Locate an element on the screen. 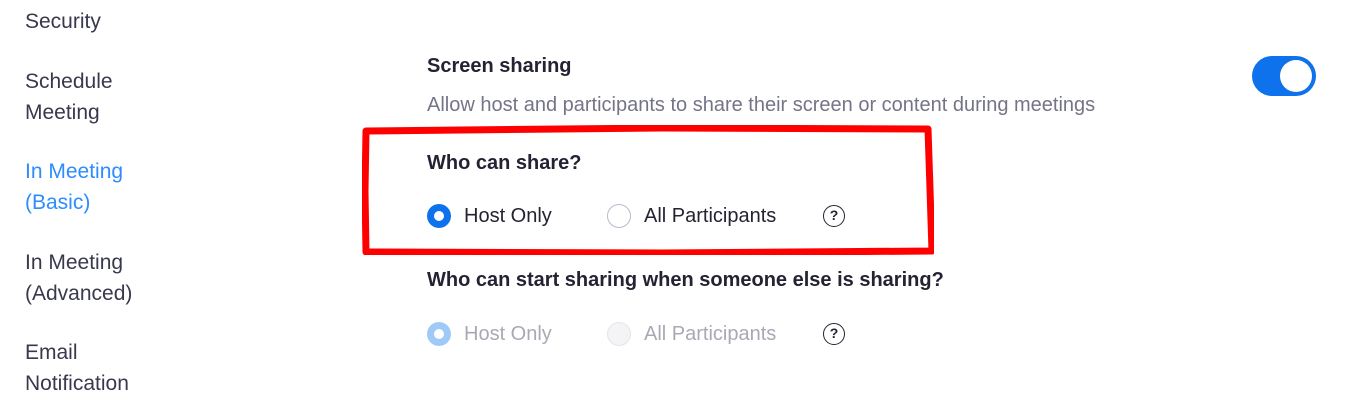 Image resolution: width=1358 pixels, height=413 pixels. sidebar-item-in-meeting-basic: In Meeting (Basic) is located at coordinates (74, 187).